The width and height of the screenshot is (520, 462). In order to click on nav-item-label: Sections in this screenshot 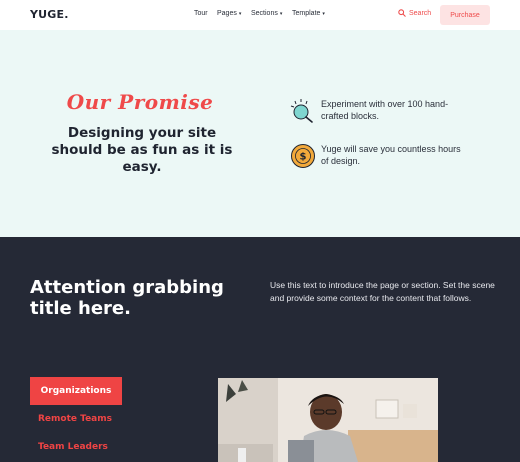, I will do `click(264, 13)`.